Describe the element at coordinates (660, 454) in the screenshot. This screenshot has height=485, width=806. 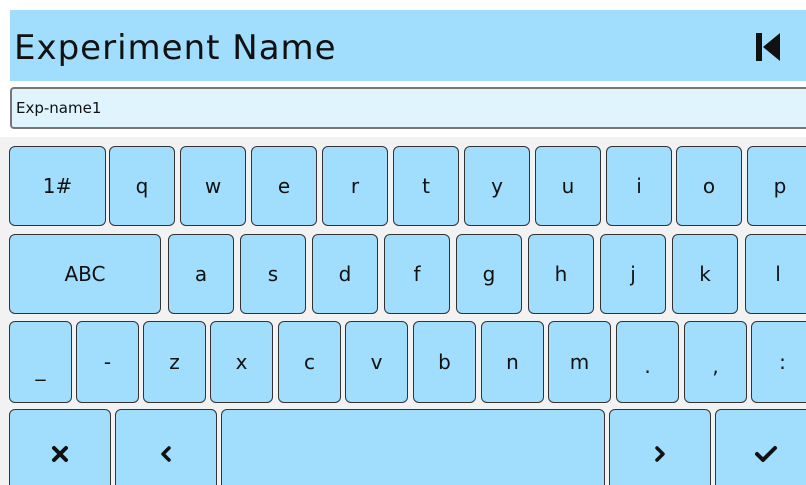
I see `chevron-right-icon` at that location.